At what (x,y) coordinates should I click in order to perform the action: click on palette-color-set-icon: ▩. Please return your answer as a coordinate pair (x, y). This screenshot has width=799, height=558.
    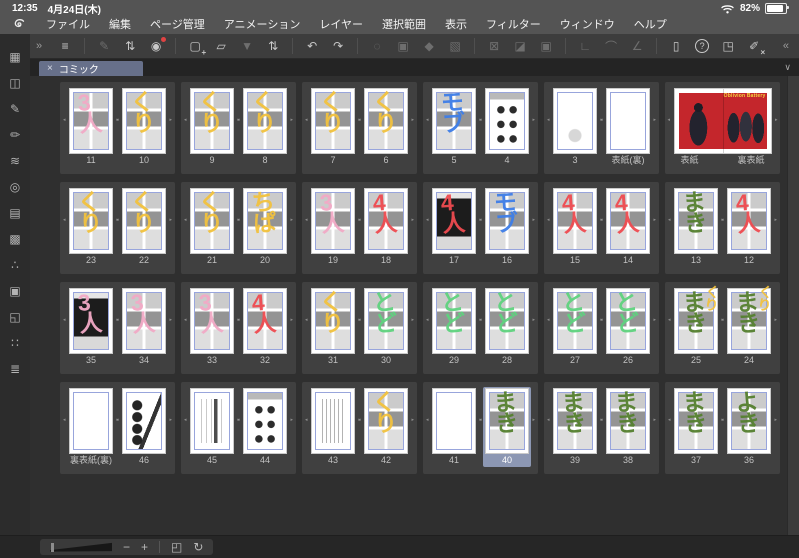
    Looking at the image, I should click on (15, 239).